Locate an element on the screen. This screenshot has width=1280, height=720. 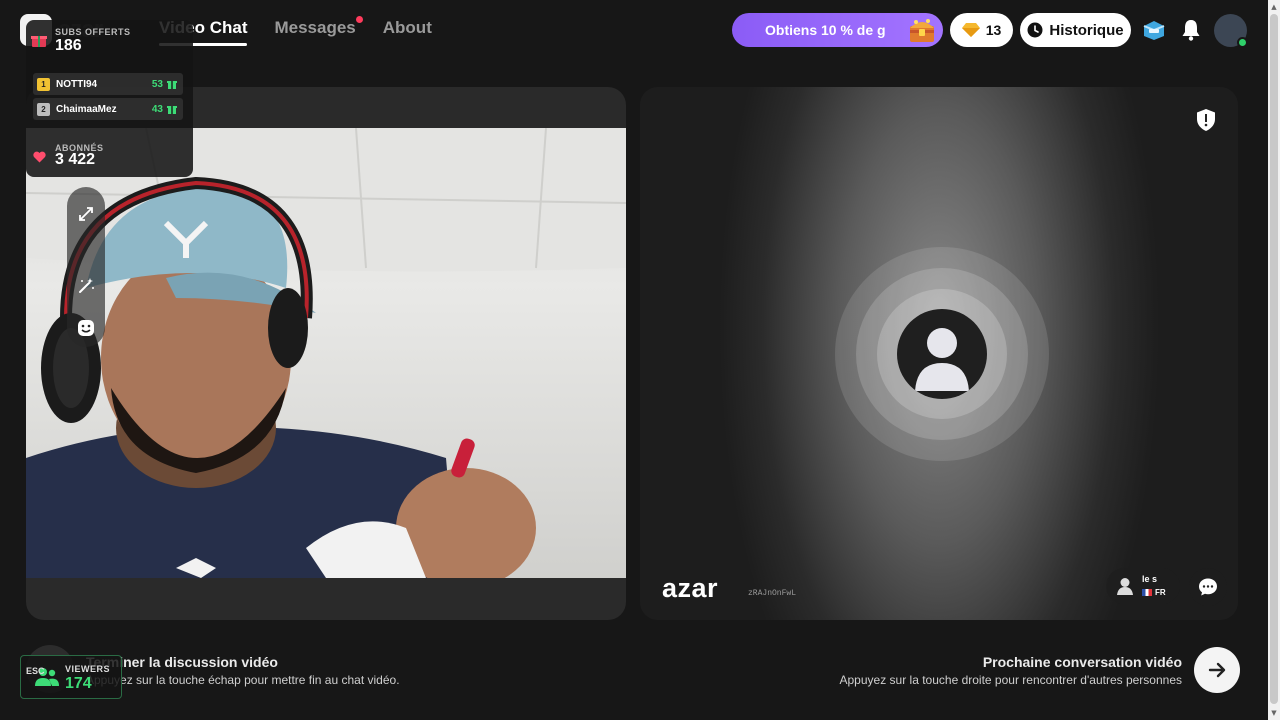
leaderboard-row: 2 ChaimaaMez 43 is located at coordinates (108, 109).